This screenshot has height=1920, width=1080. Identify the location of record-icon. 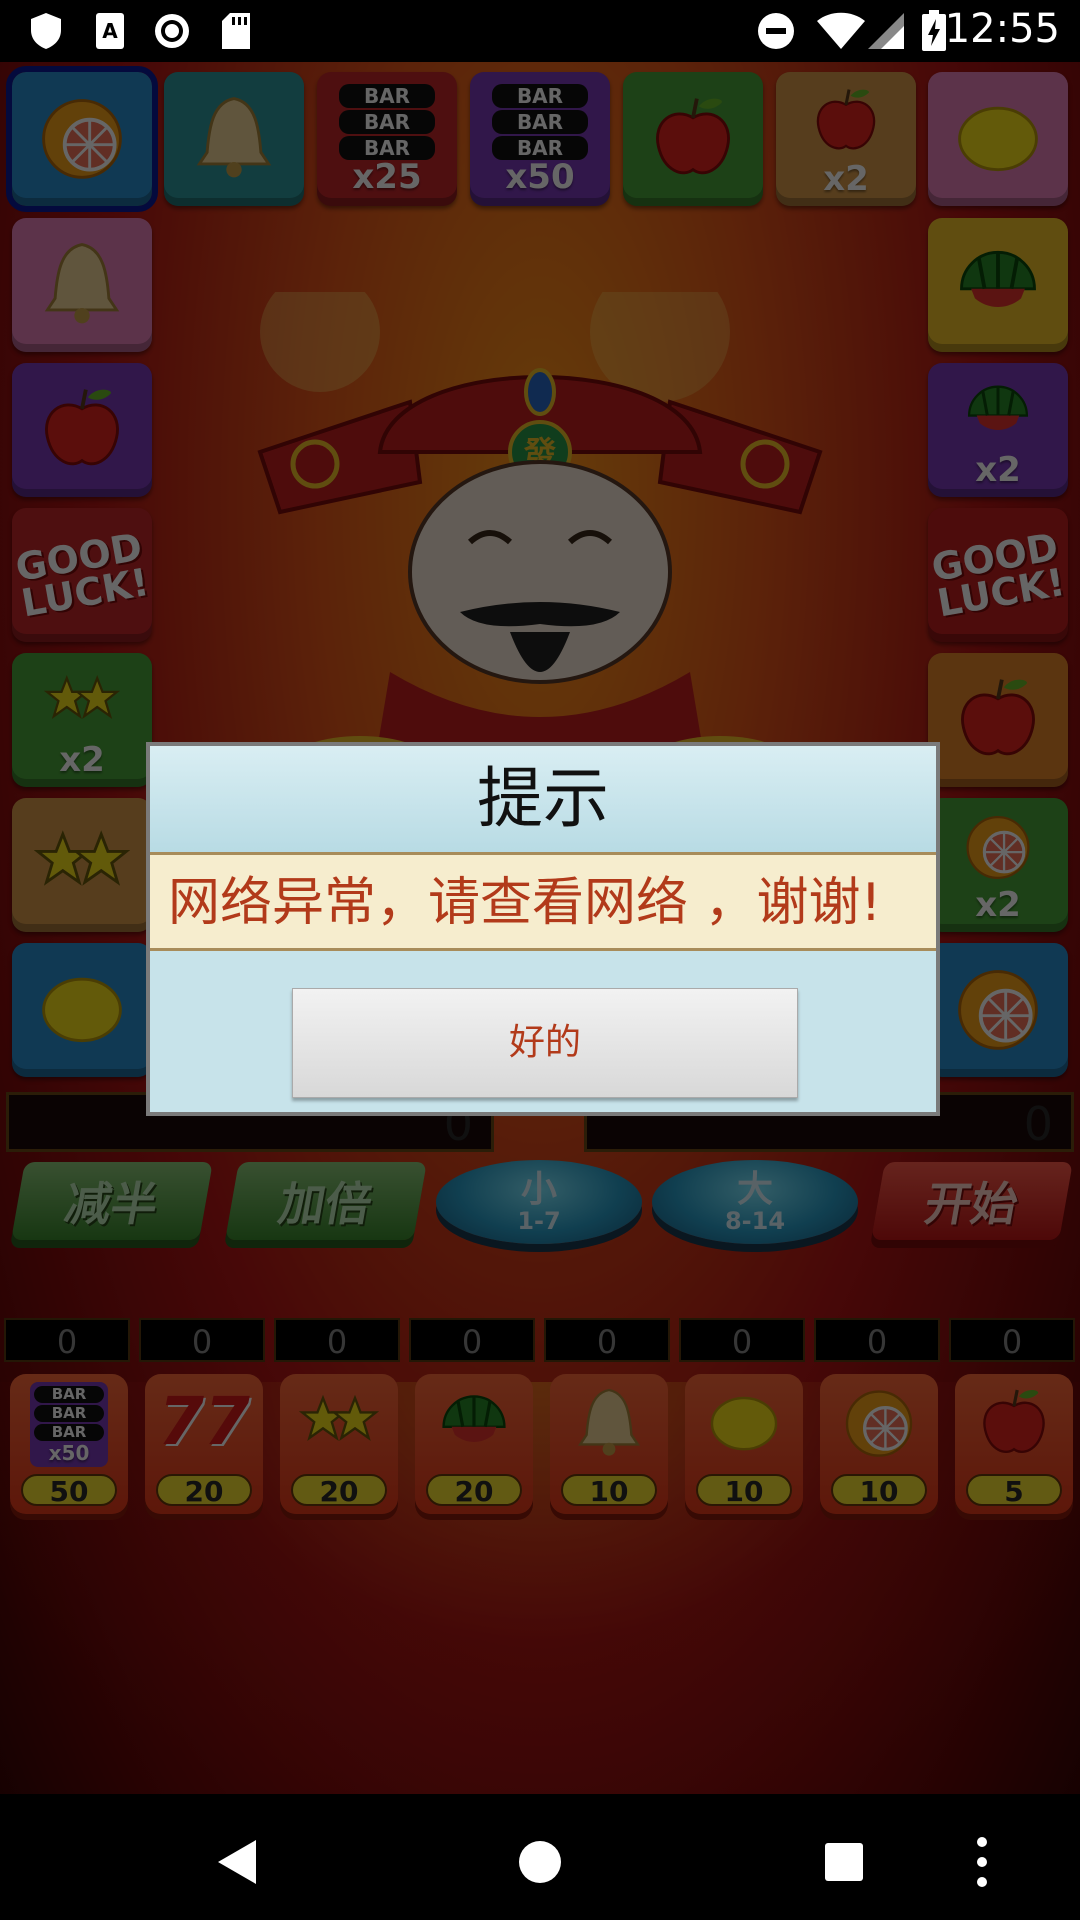
(172, 31).